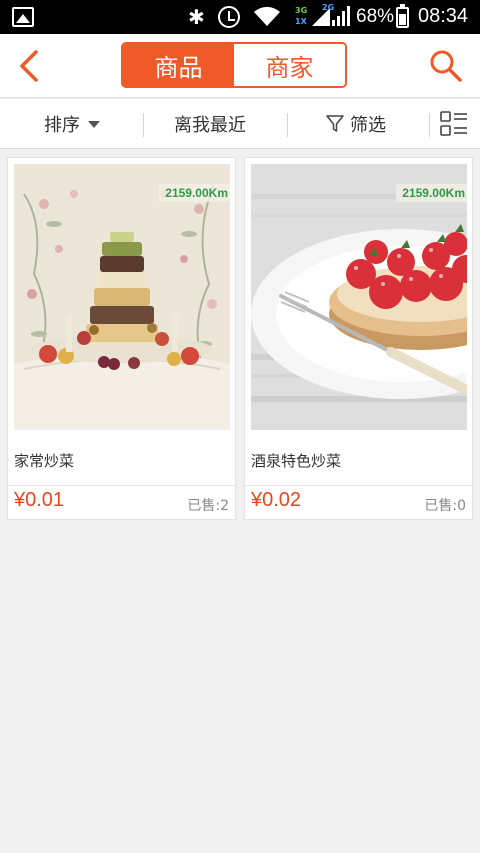 Image resolution: width=480 pixels, height=853 pixels. What do you see at coordinates (23, 17) in the screenshot?
I see `gallery-icon` at bounding box center [23, 17].